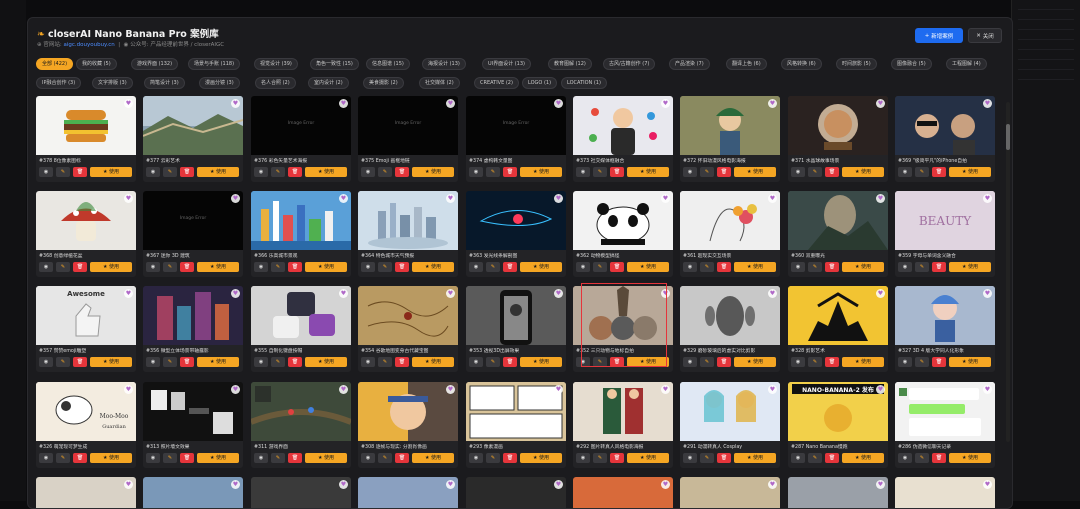  I want to click on site-link: aigc.douyoubuy.cn, so click(88, 45).